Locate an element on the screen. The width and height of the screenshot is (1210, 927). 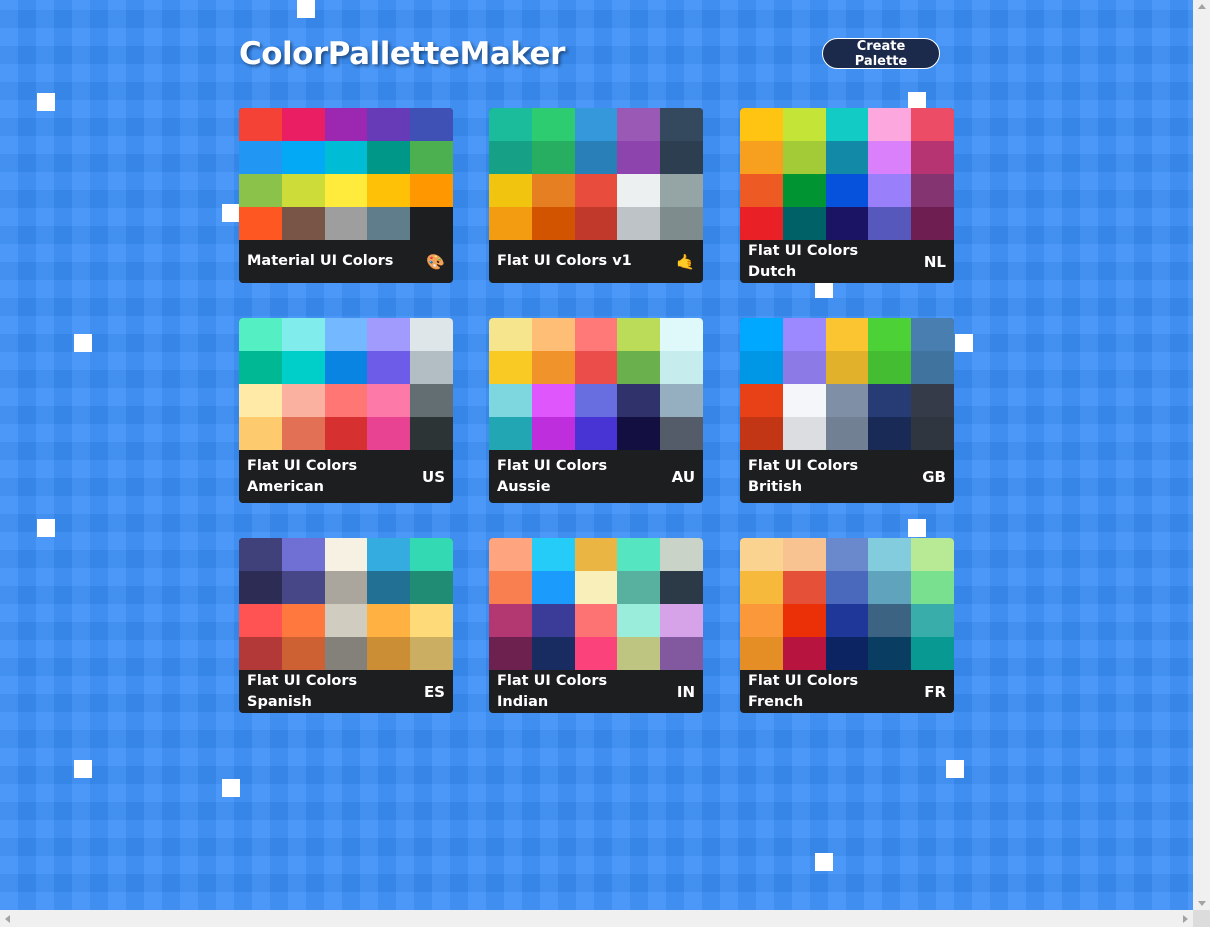
palette-card-footer: Flat UI Colors v1 🤙 is located at coordinates (596, 261).